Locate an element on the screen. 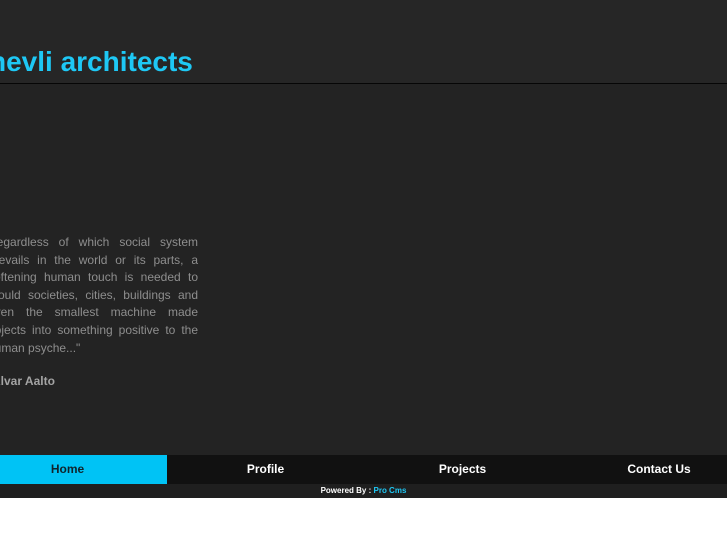 The image size is (727, 545). page-background is located at coordinates (363, 521).